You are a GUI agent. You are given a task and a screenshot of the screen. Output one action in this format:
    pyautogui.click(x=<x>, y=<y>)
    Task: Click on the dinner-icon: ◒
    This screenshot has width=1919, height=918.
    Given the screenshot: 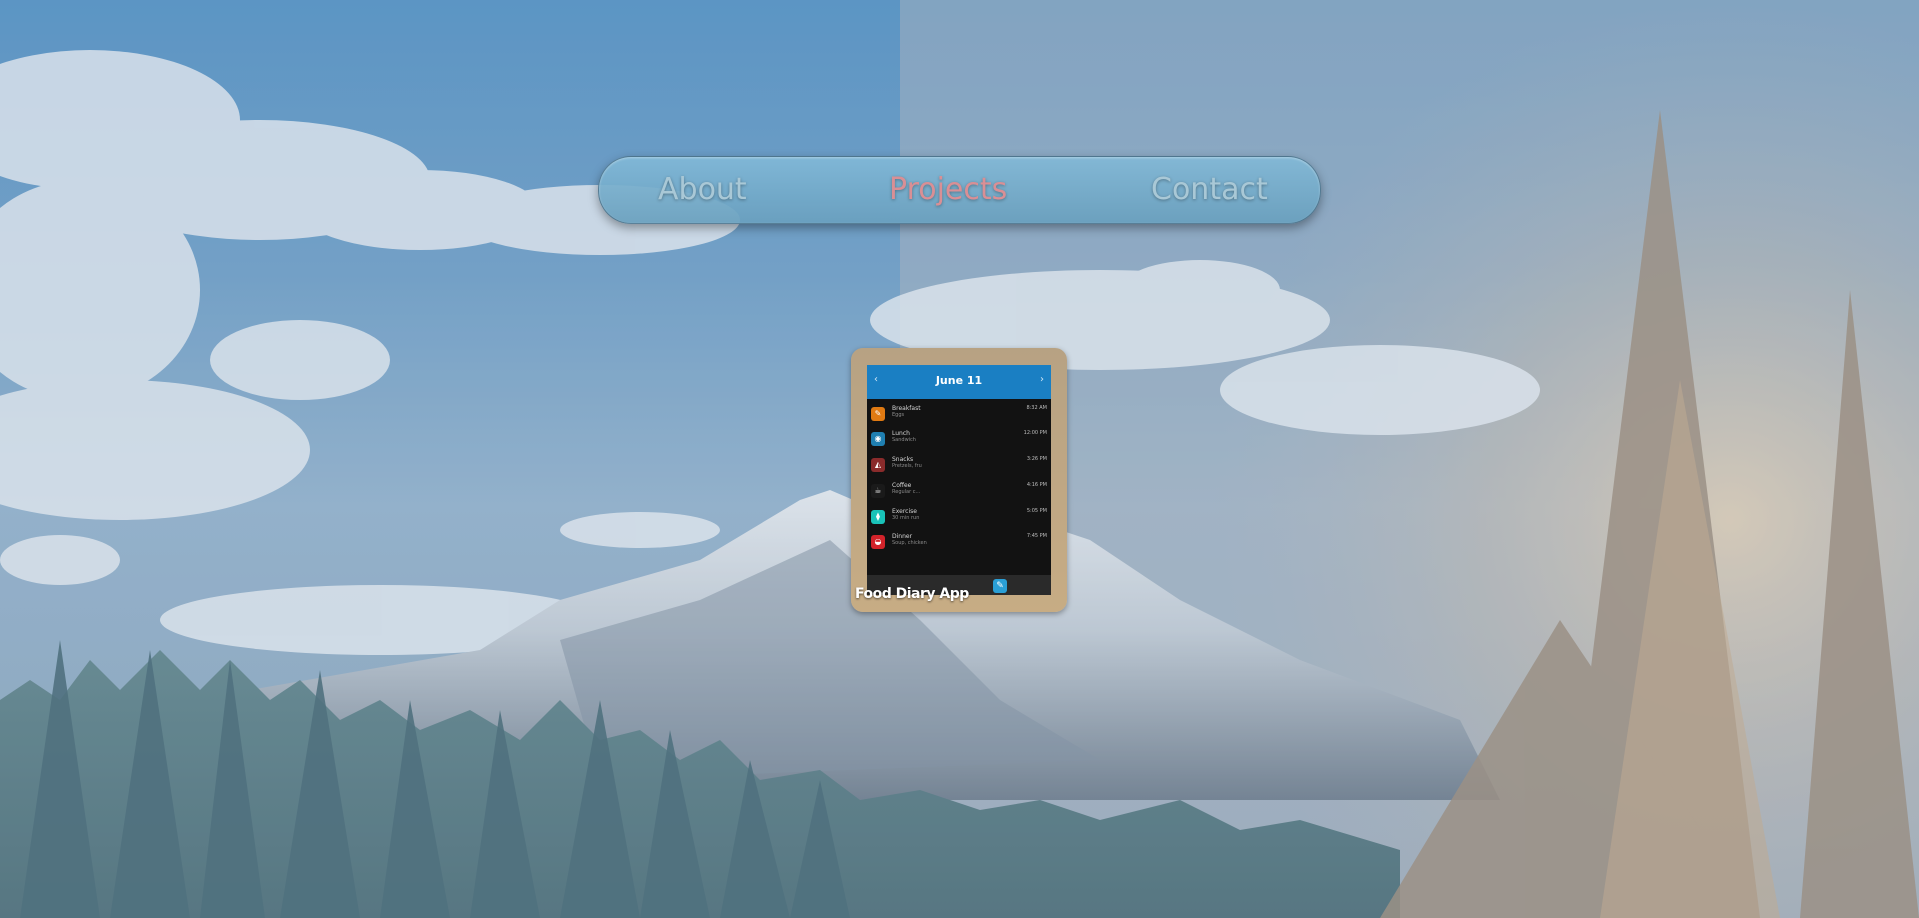 What is the action you would take?
    pyautogui.click(x=878, y=542)
    